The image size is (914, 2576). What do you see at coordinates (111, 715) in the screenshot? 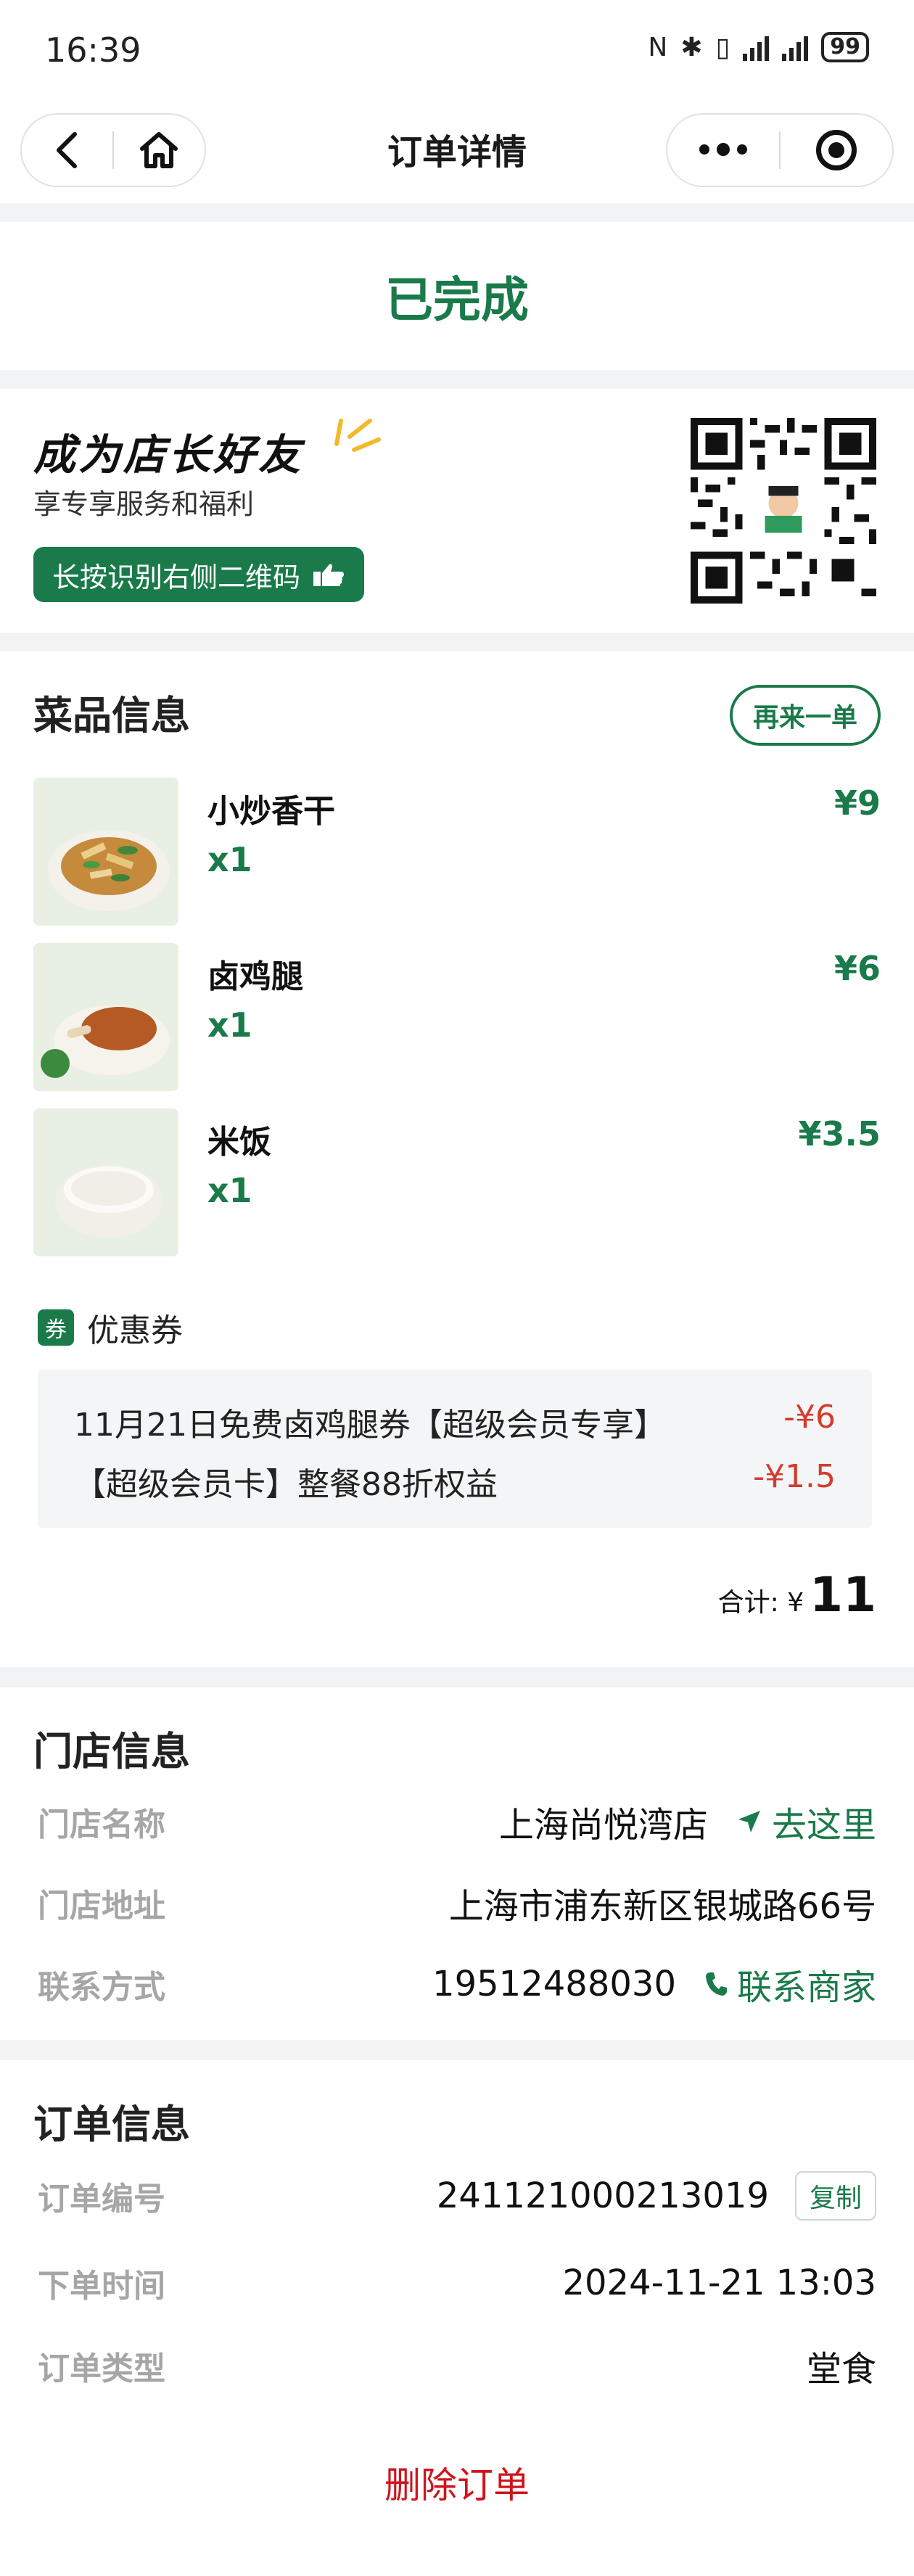
I see `dish-section-title: 菜品信息` at bounding box center [111, 715].